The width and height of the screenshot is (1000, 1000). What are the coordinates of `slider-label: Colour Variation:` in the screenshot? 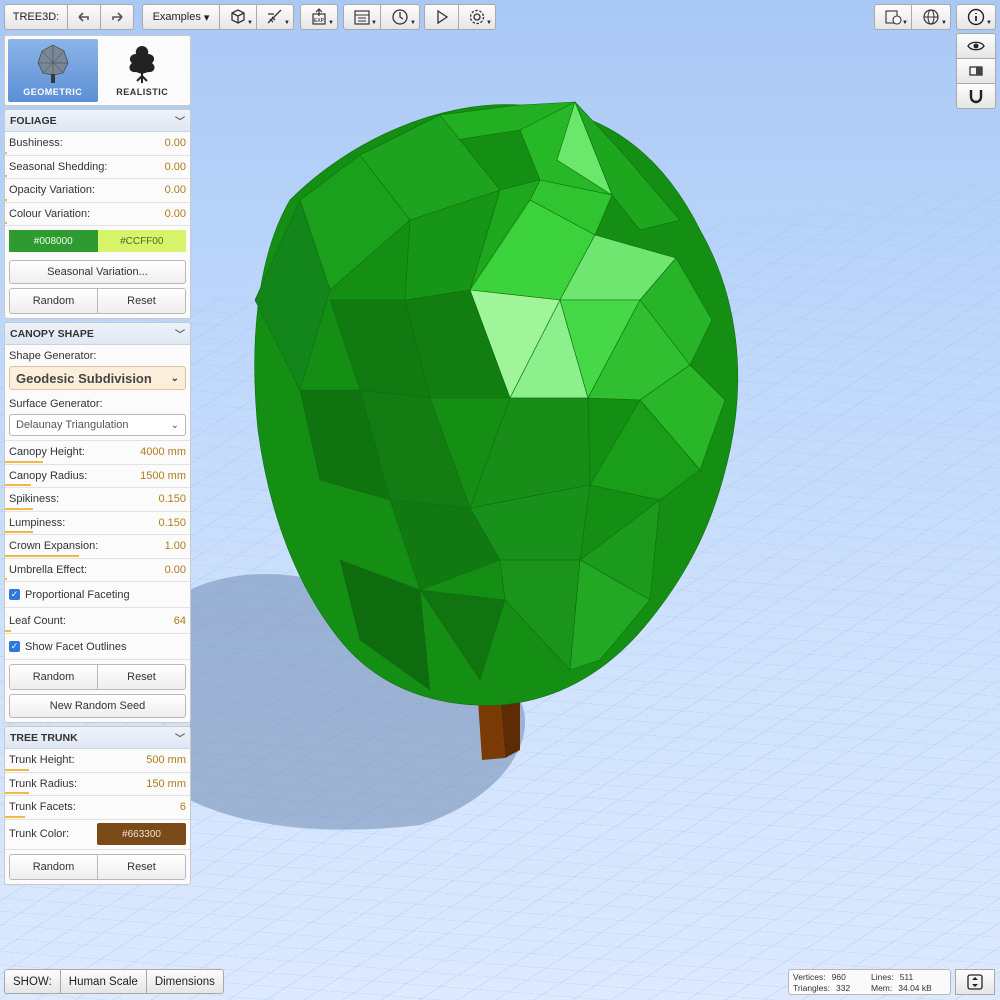 It's located at (50, 213).